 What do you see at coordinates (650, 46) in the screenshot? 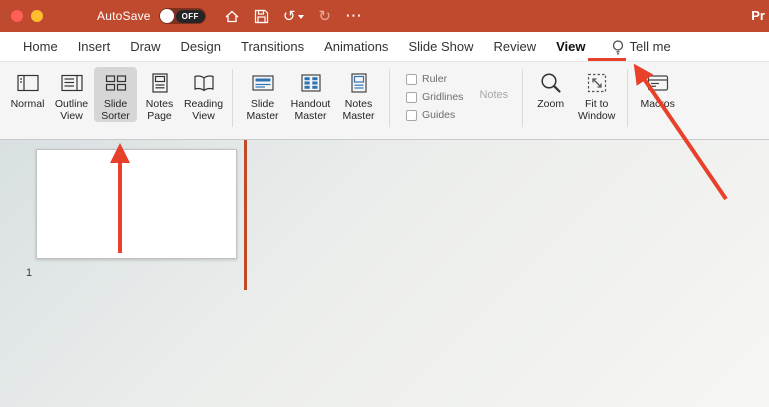
I see `tell-me-label: Tell me` at bounding box center [650, 46].